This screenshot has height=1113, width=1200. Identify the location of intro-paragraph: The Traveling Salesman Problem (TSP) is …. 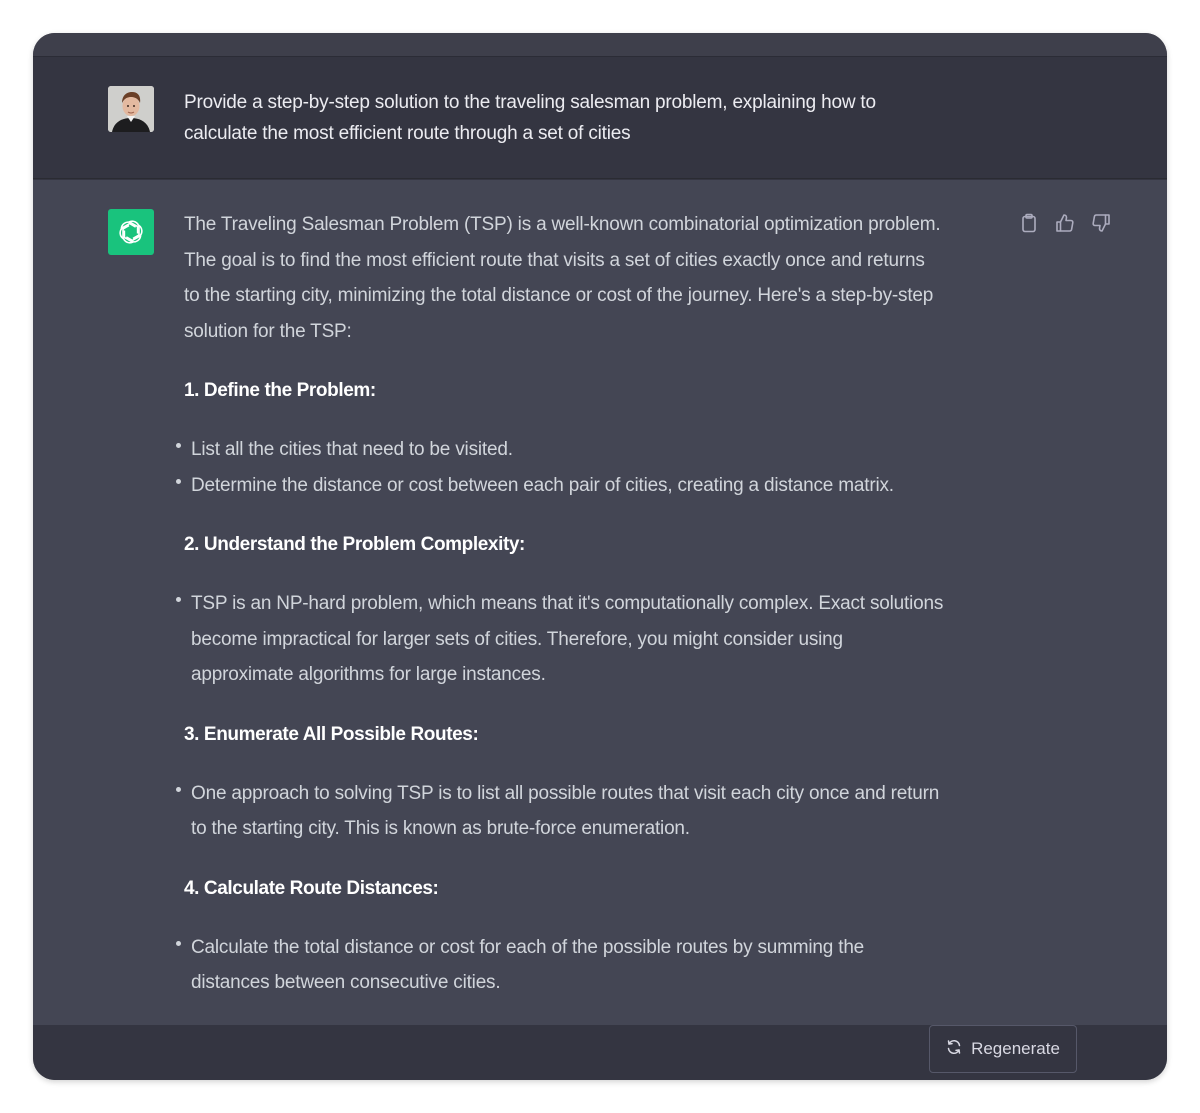
(599, 278).